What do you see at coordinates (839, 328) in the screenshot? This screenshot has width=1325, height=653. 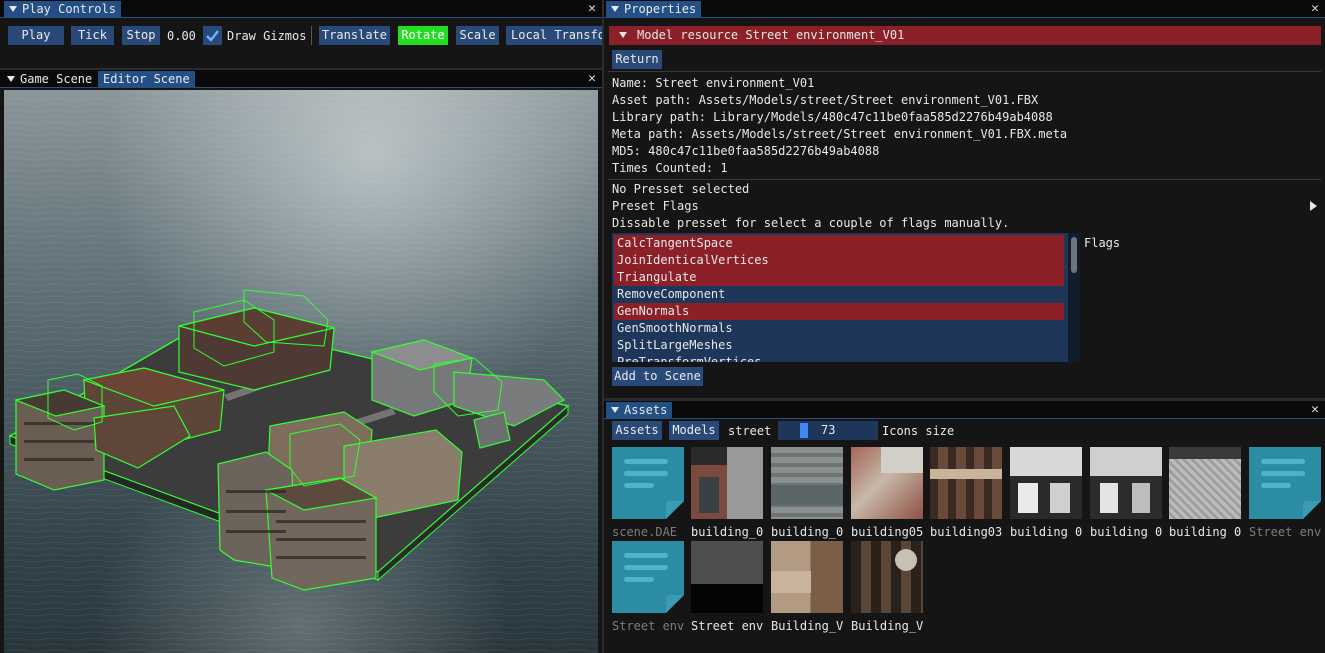 I see `flag-item: GenSmoothNormals` at bounding box center [839, 328].